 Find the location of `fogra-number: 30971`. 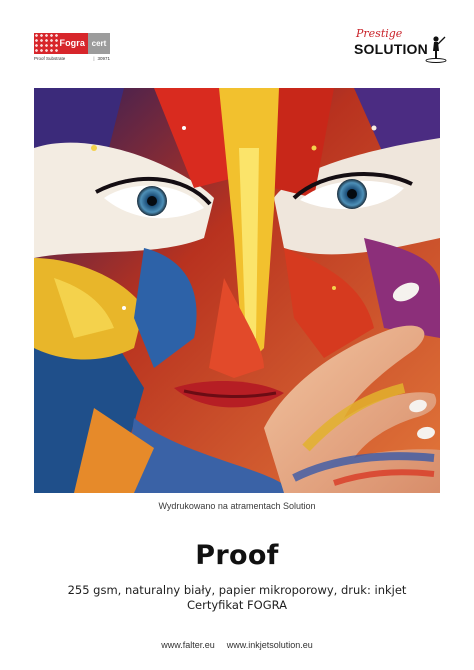

fogra-number: 30971 is located at coordinates (103, 58).